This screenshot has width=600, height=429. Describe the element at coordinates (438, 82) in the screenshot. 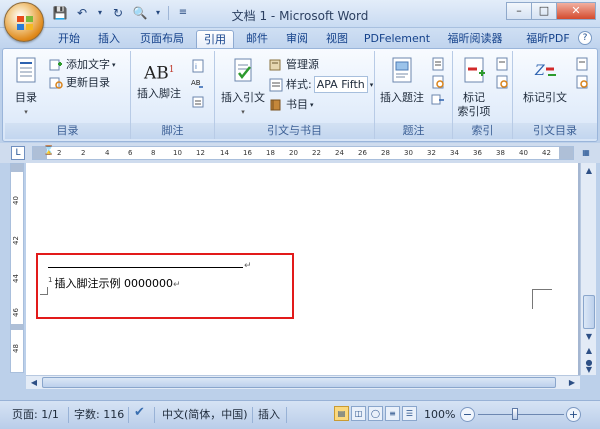

I see `update-table-icon` at that location.